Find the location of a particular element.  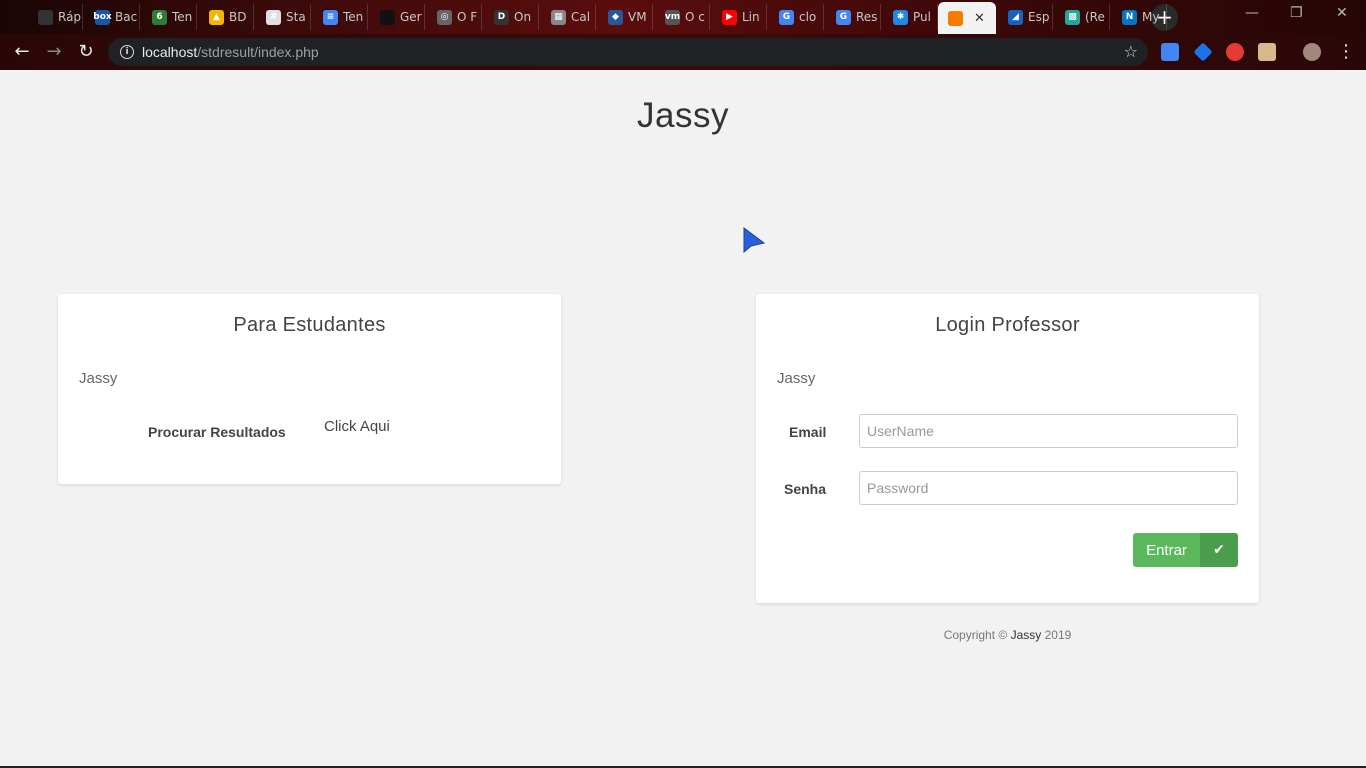

tab-label: O c is located at coordinates (695, 17).